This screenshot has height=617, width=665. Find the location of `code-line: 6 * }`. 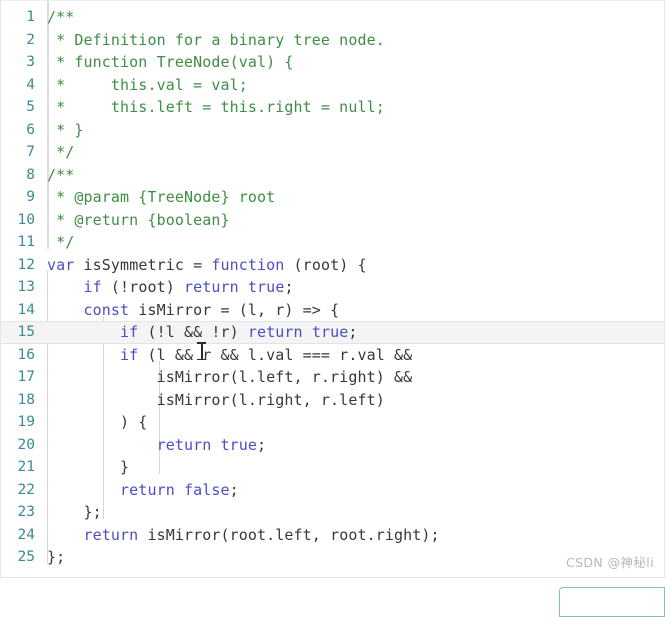

code-line: 6 * } is located at coordinates (332, 130).